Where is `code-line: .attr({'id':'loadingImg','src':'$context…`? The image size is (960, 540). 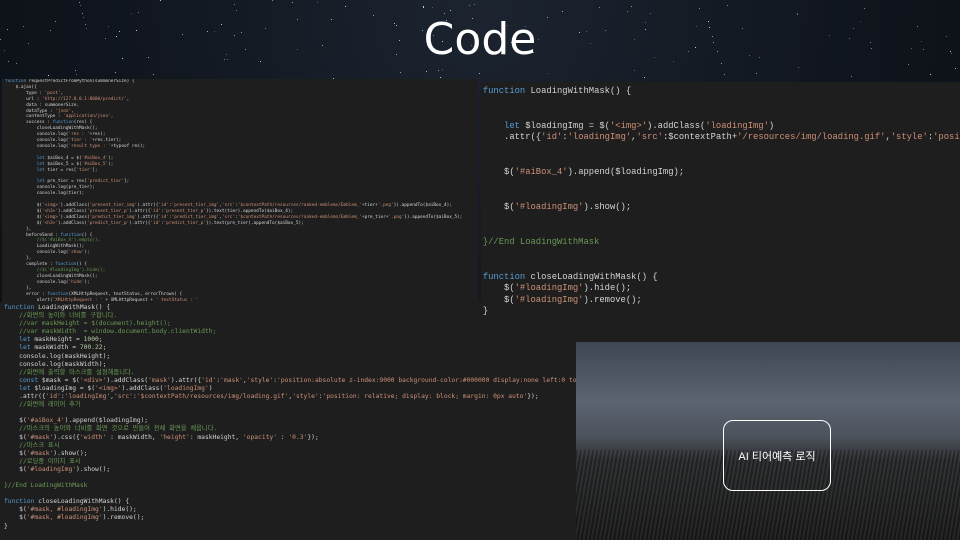 code-line: .attr({'id':'loadingImg','src':'$context… is located at coordinates (271, 397).